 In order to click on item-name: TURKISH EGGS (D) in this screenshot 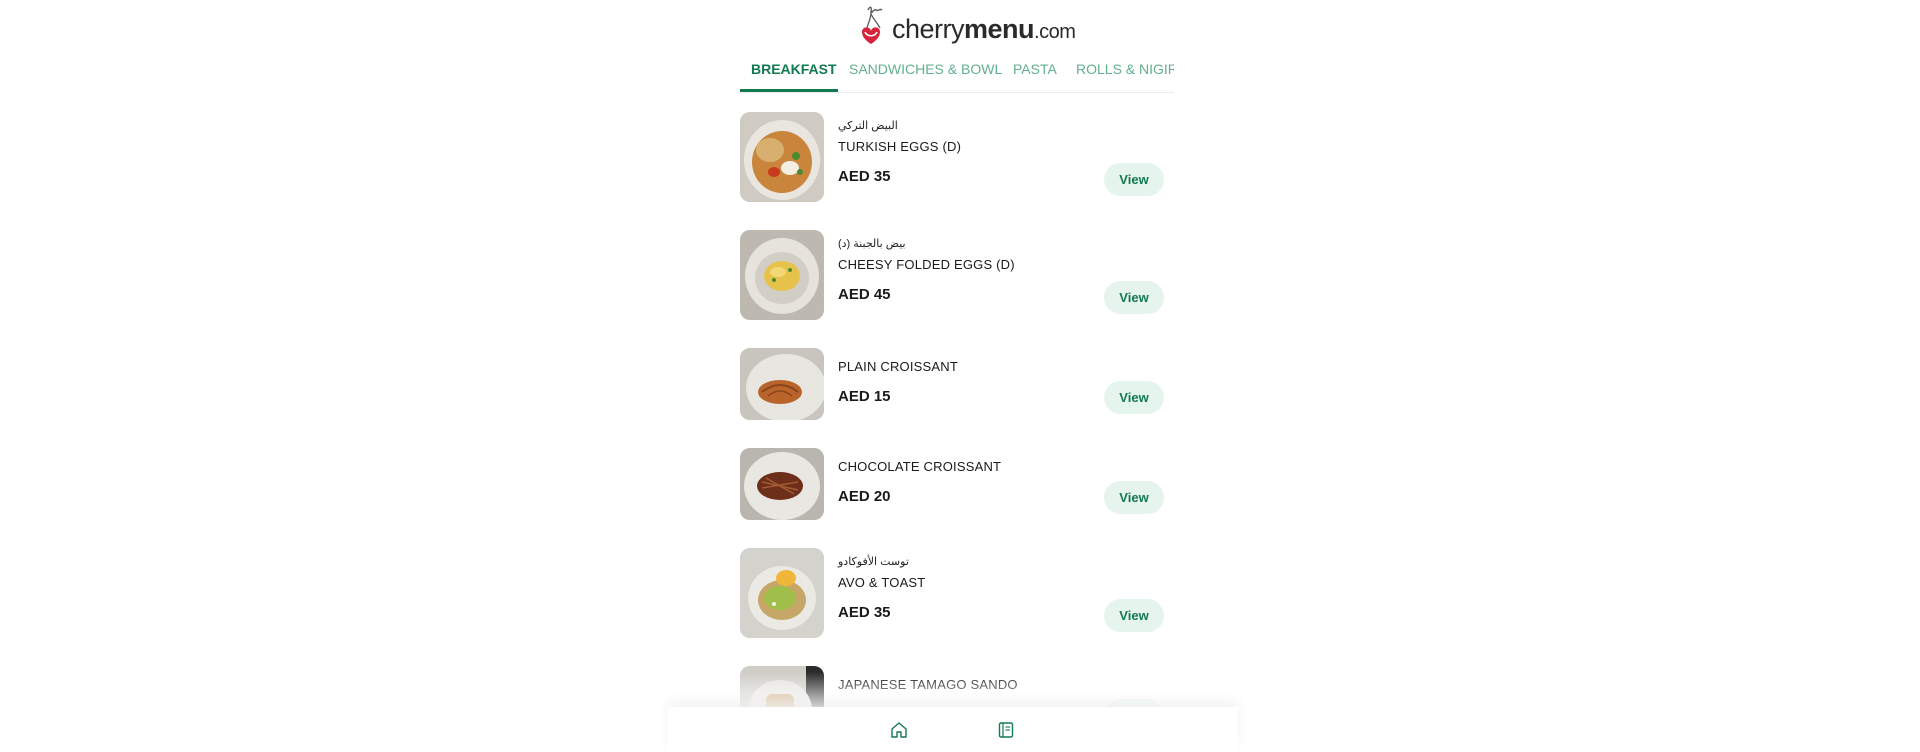, I will do `click(900, 146)`.